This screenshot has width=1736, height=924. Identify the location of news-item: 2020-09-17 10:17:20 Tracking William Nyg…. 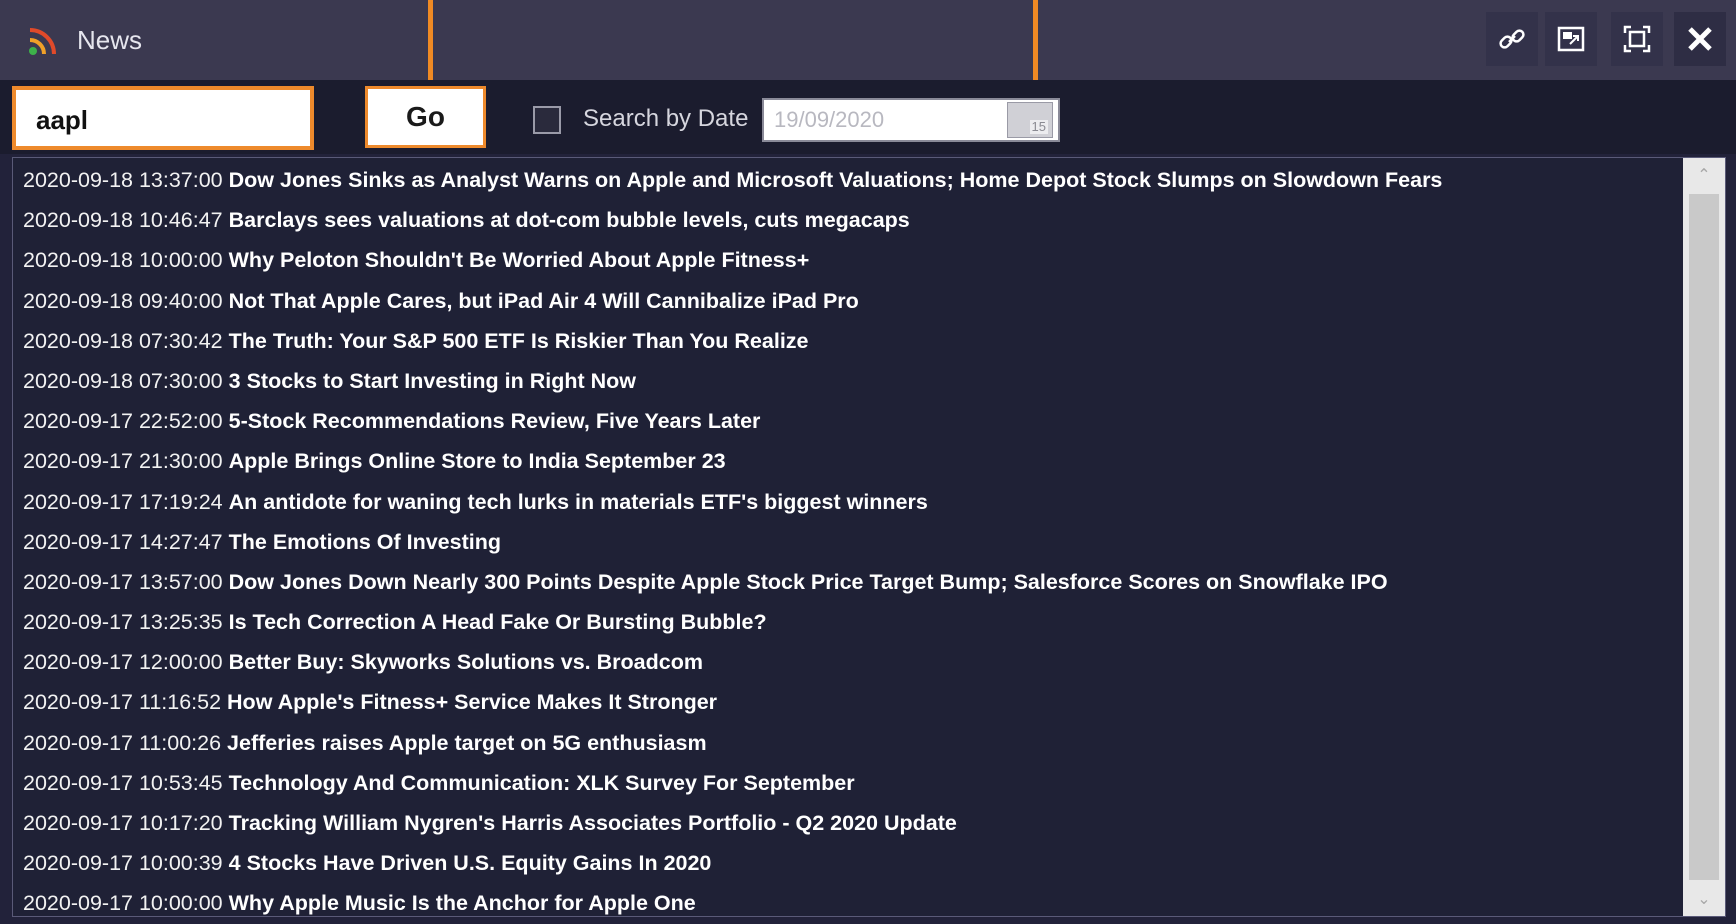
(863, 823).